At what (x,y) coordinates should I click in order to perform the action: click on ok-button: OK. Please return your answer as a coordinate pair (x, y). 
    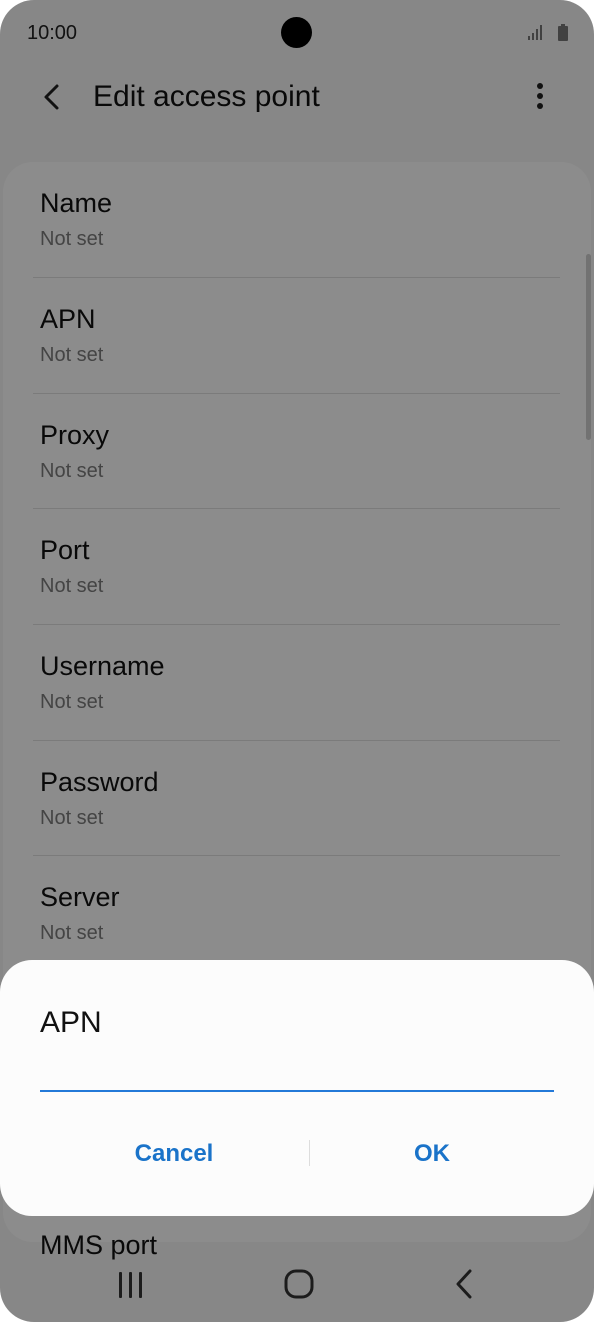
    Looking at the image, I should click on (432, 1154).